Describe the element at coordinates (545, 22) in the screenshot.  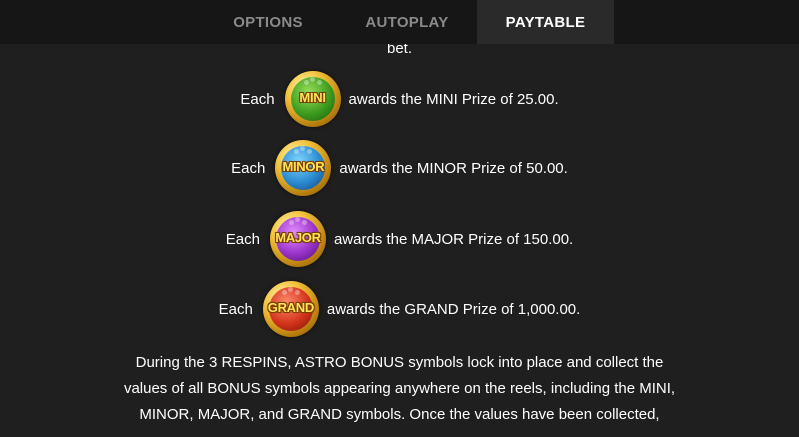
I see `tab-paytable: PAYTABLE` at that location.